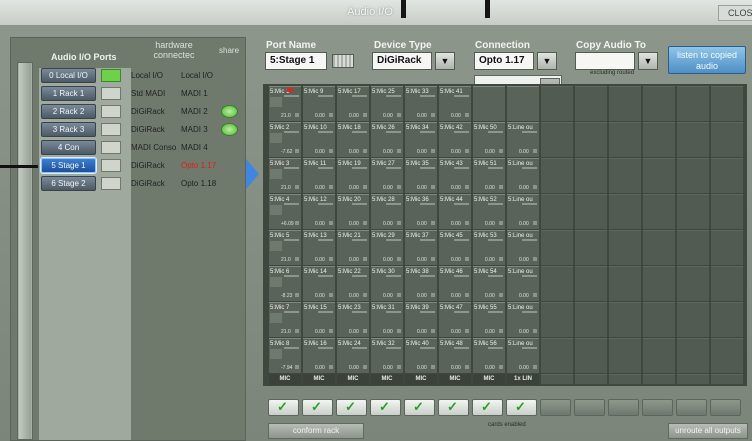 Image resolution: width=752 pixels, height=441 pixels. Describe the element at coordinates (735, 13) in the screenshot. I see `close-button: CLOSE` at that location.